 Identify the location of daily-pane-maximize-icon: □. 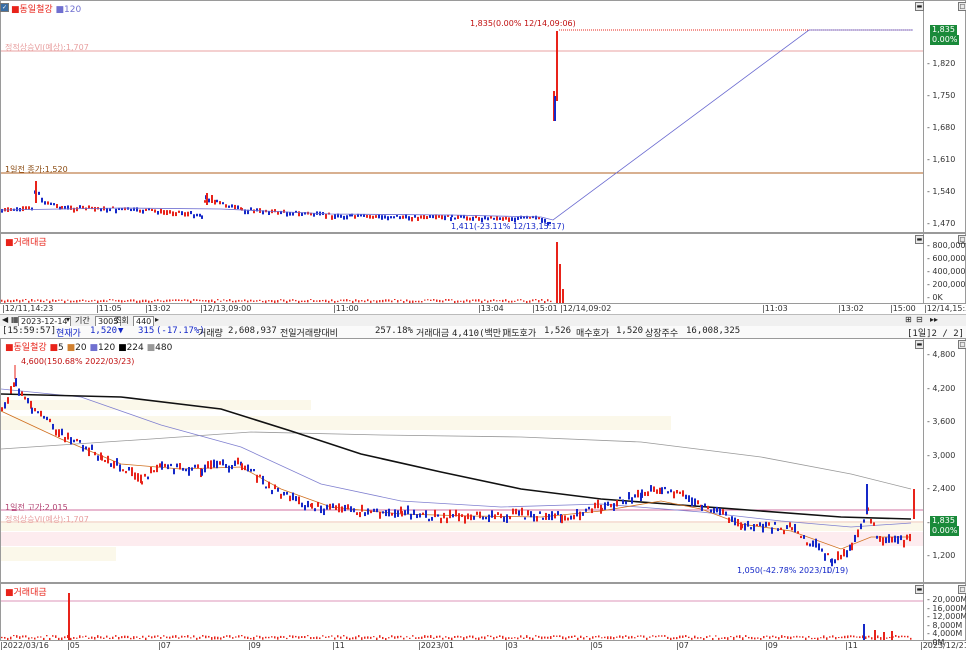
(962, 344).